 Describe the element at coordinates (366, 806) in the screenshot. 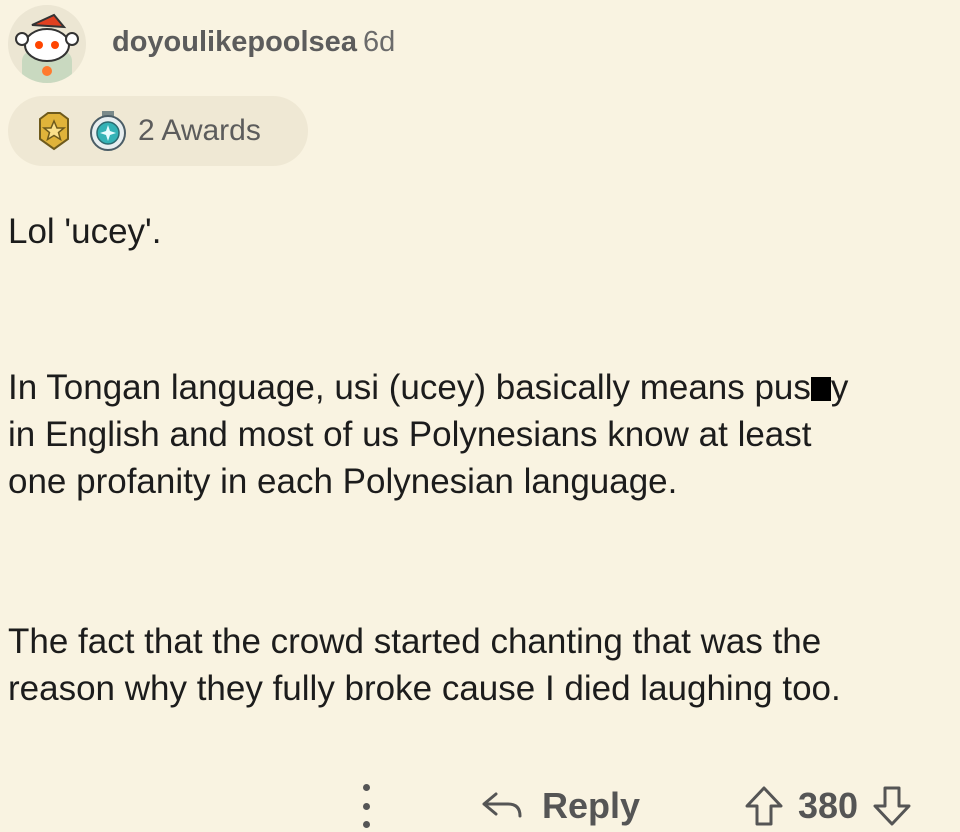

I see `more-vertical-icon` at that location.